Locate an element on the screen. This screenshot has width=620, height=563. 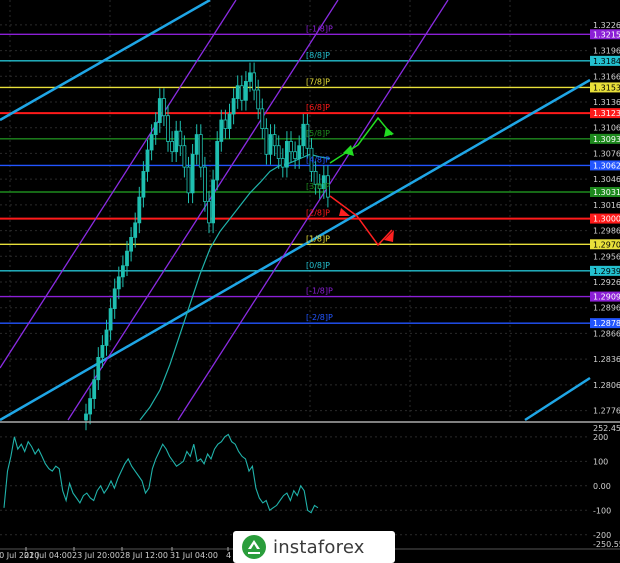
time-tick-label: 28 Jul 12:00 is located at coordinates (144, 555).